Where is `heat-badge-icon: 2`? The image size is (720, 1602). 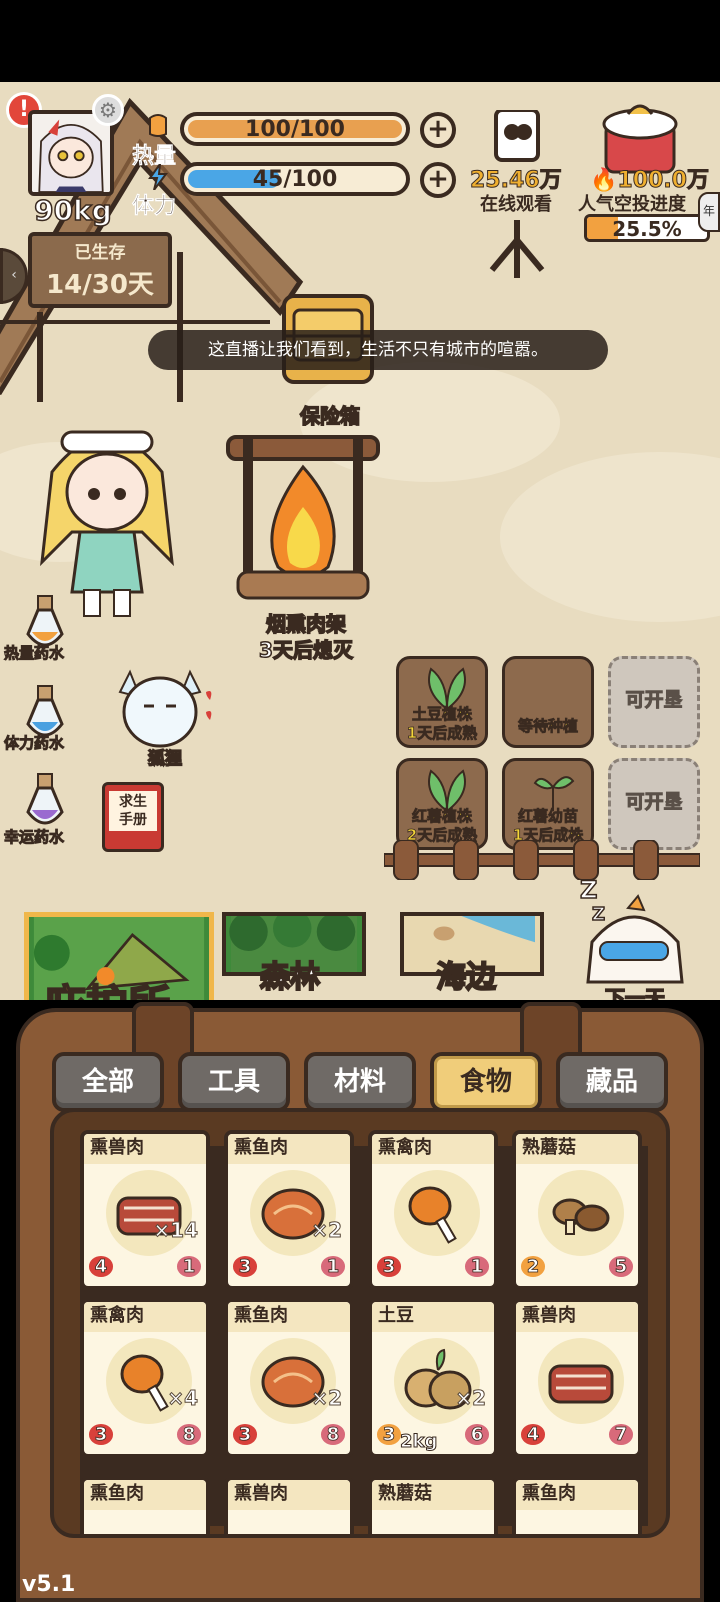 heat-badge-icon: 2 is located at coordinates (533, 1267).